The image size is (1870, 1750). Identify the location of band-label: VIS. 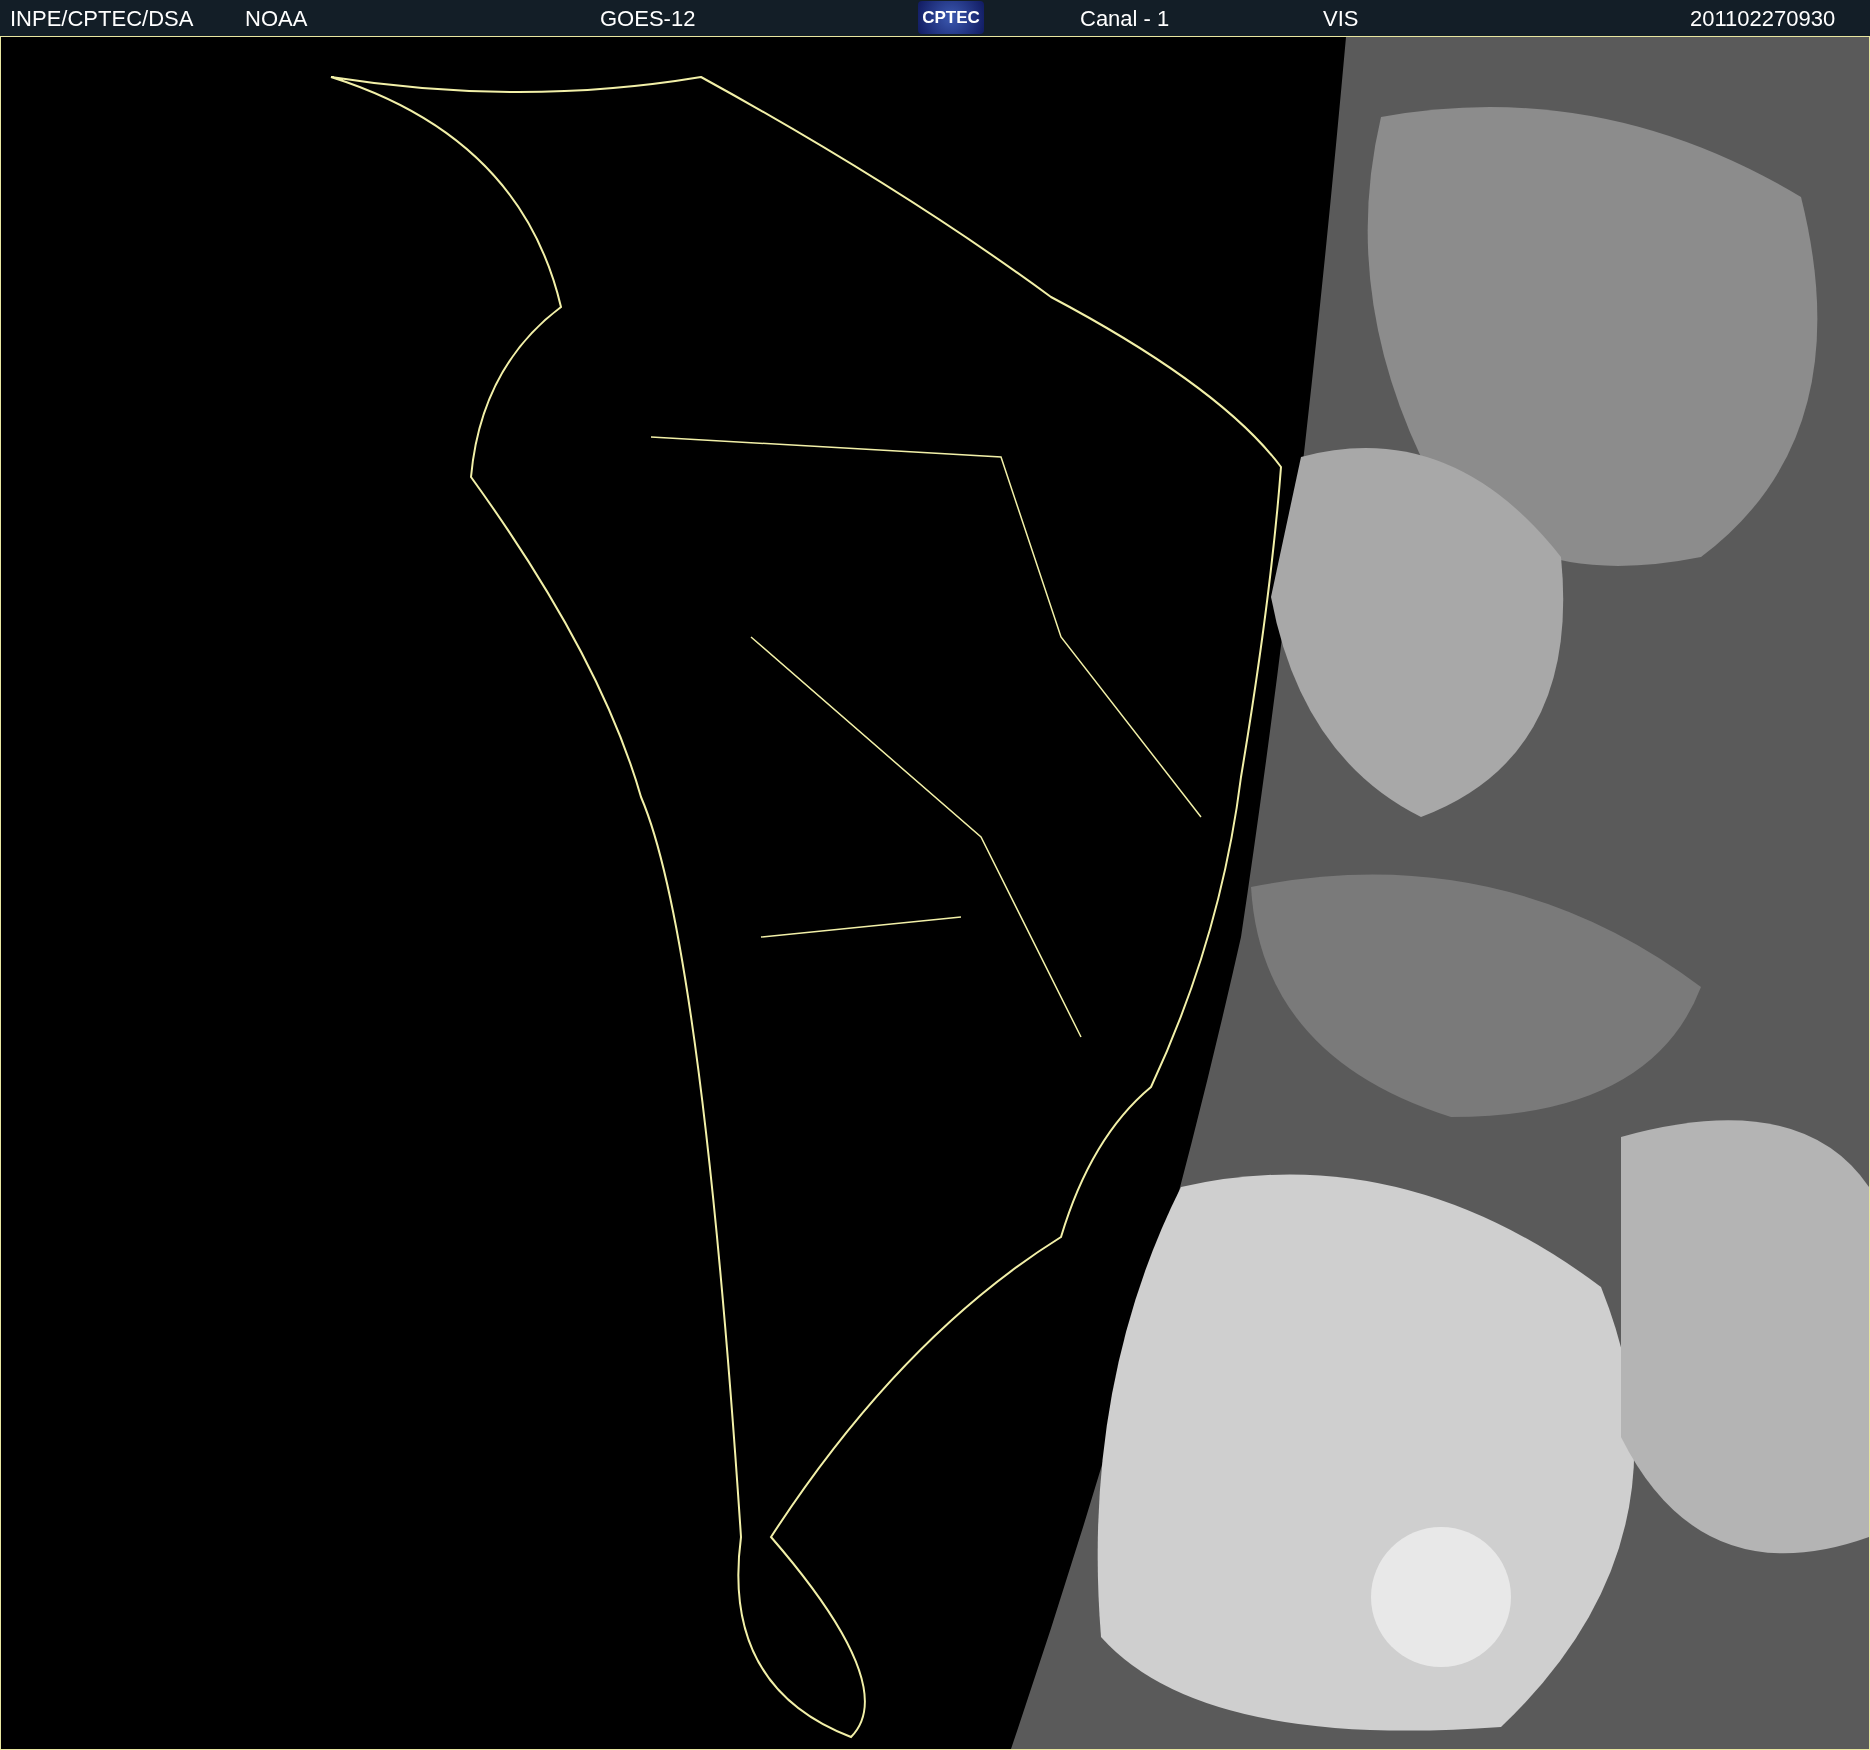
(1341, 19).